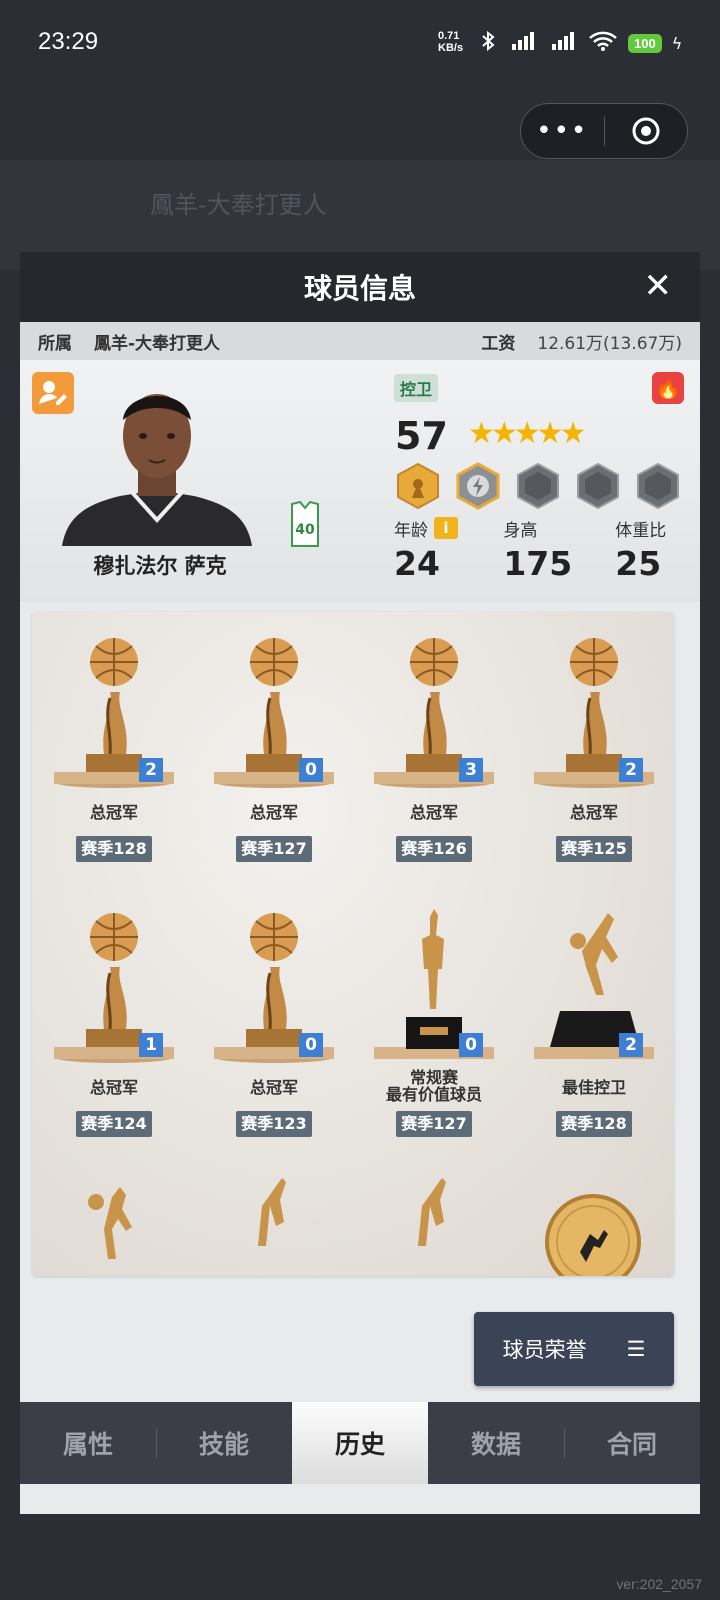 This screenshot has width=720, height=1600. I want to click on close-icon: ✕, so click(658, 286).